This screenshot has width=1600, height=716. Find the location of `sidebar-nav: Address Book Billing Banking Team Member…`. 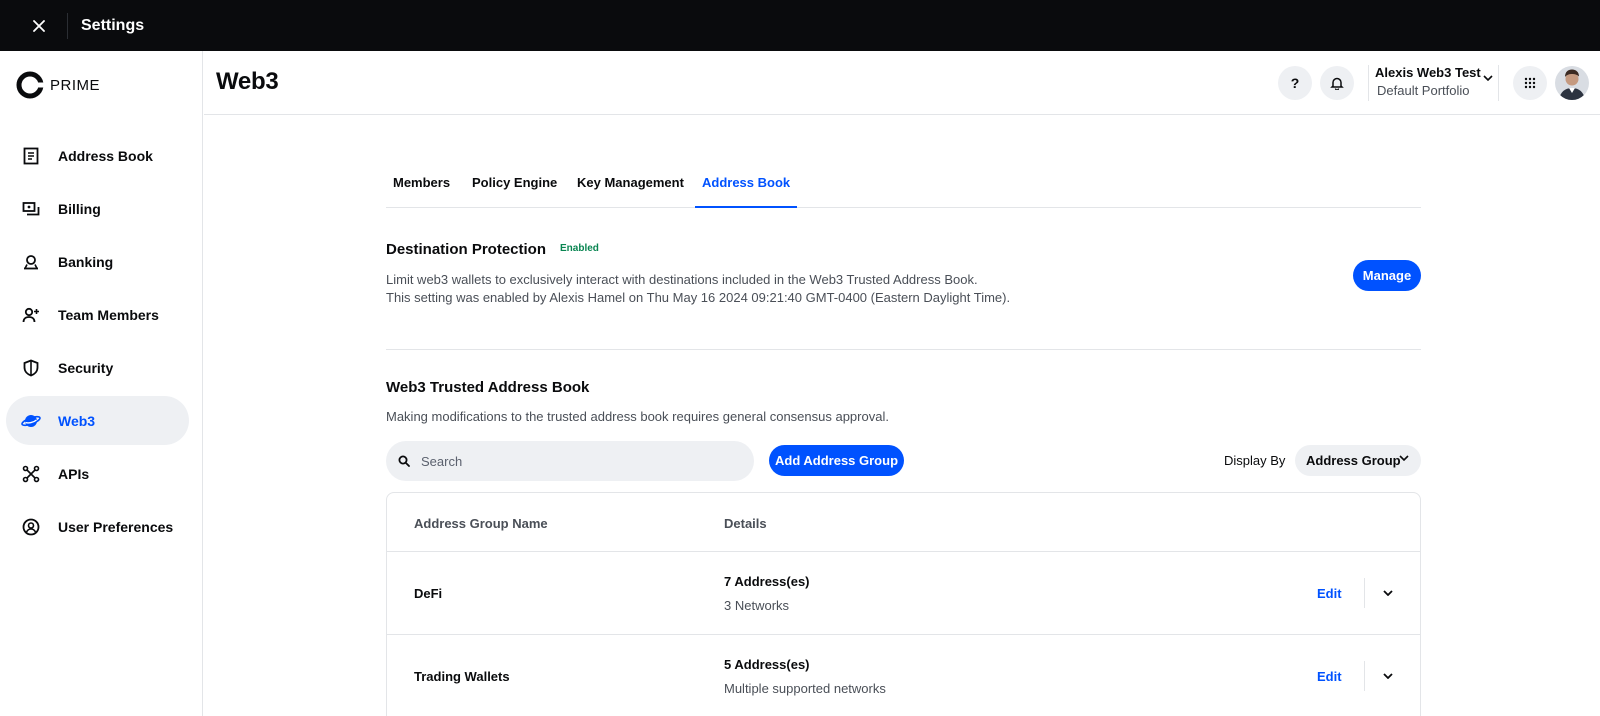

sidebar-nav: Address Book Billing Banking Team Member… is located at coordinates (97, 343).